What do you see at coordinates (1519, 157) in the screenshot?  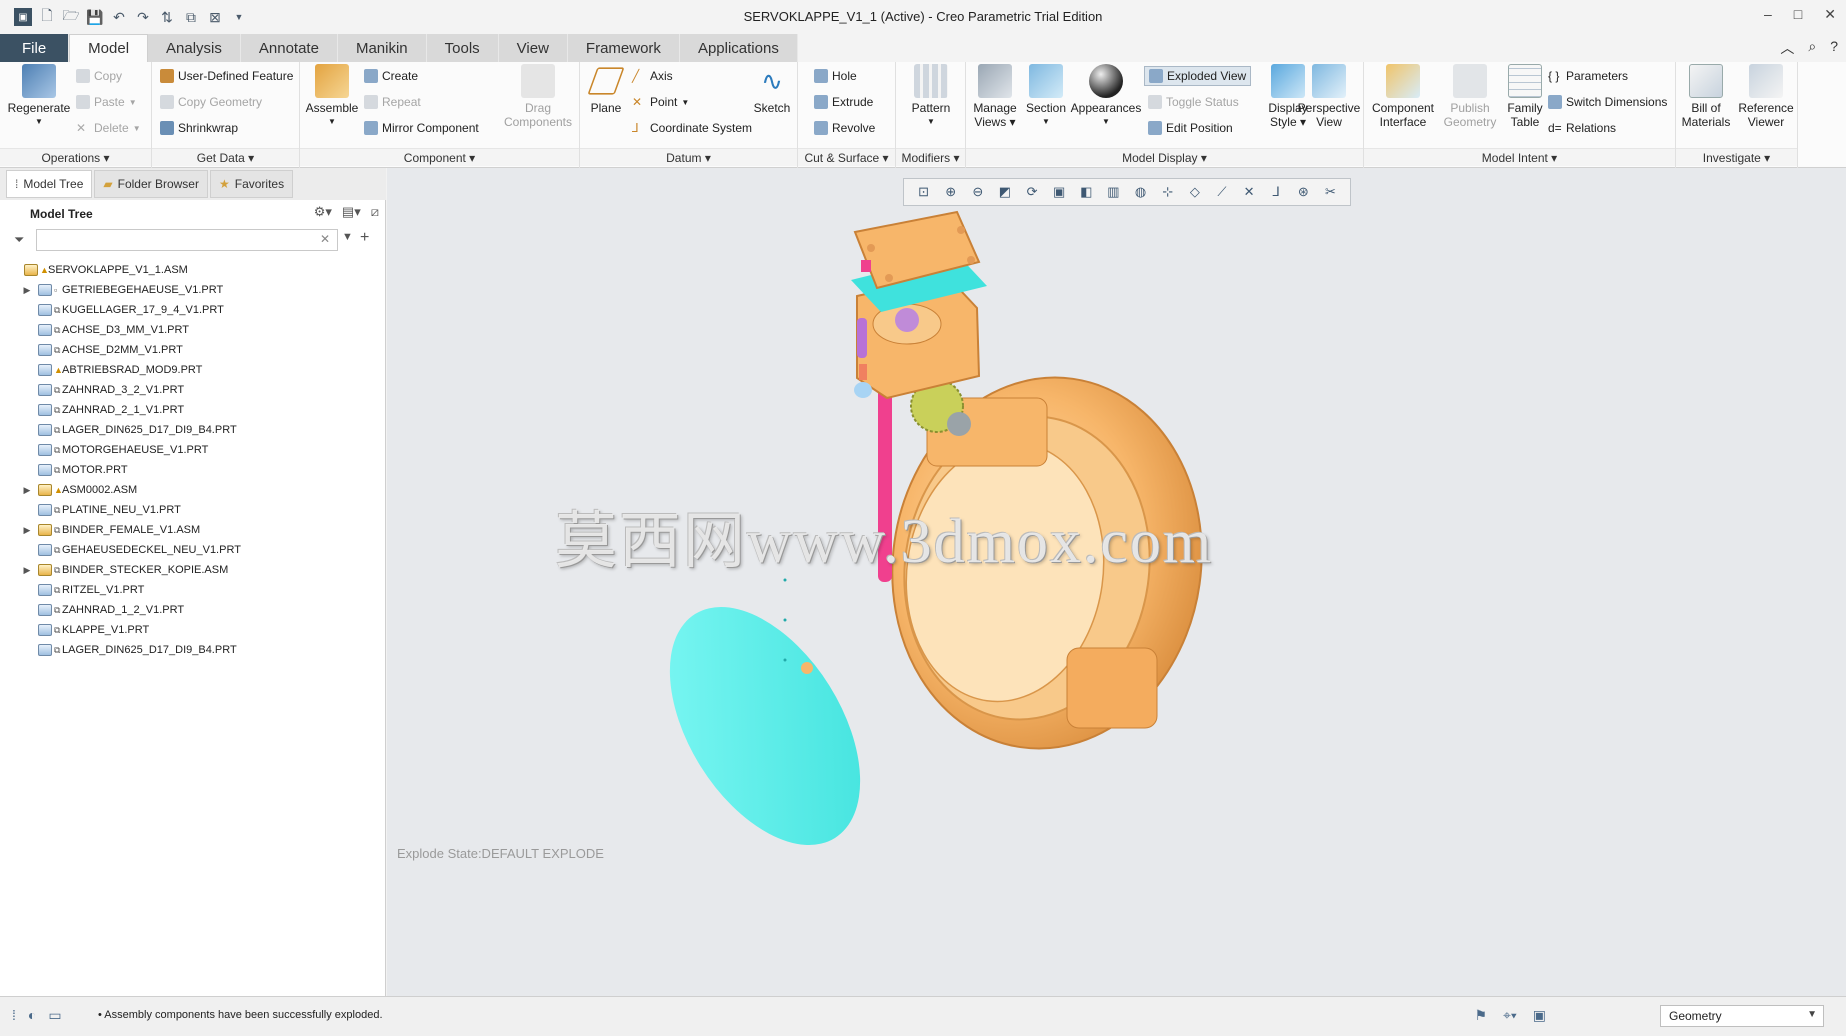 I see `group-label-model-intent: Model Intent ▾` at bounding box center [1519, 157].